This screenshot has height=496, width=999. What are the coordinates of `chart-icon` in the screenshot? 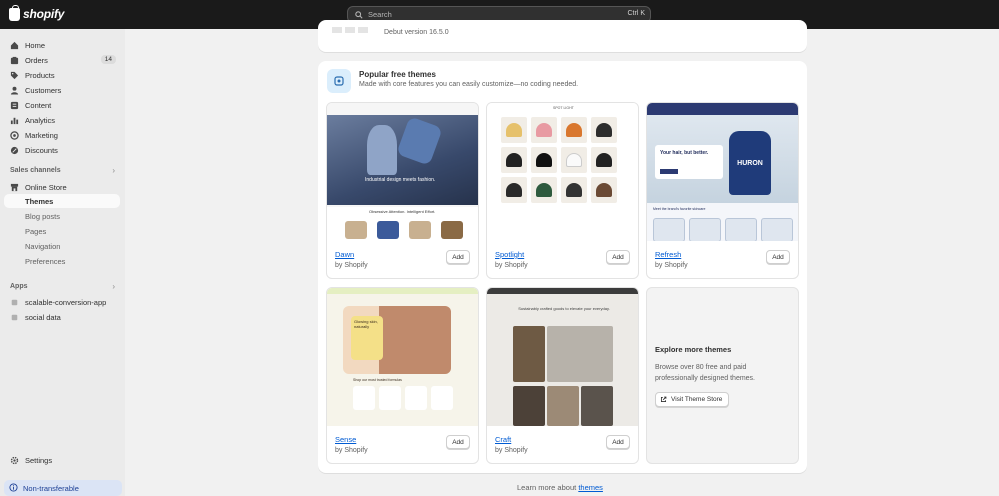 It's located at (14, 120).